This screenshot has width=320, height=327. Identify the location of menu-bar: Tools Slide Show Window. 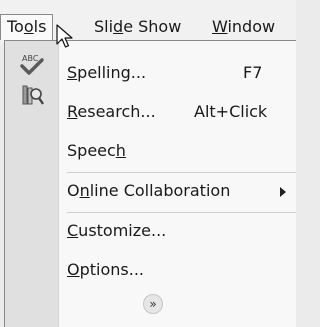
(148, 22).